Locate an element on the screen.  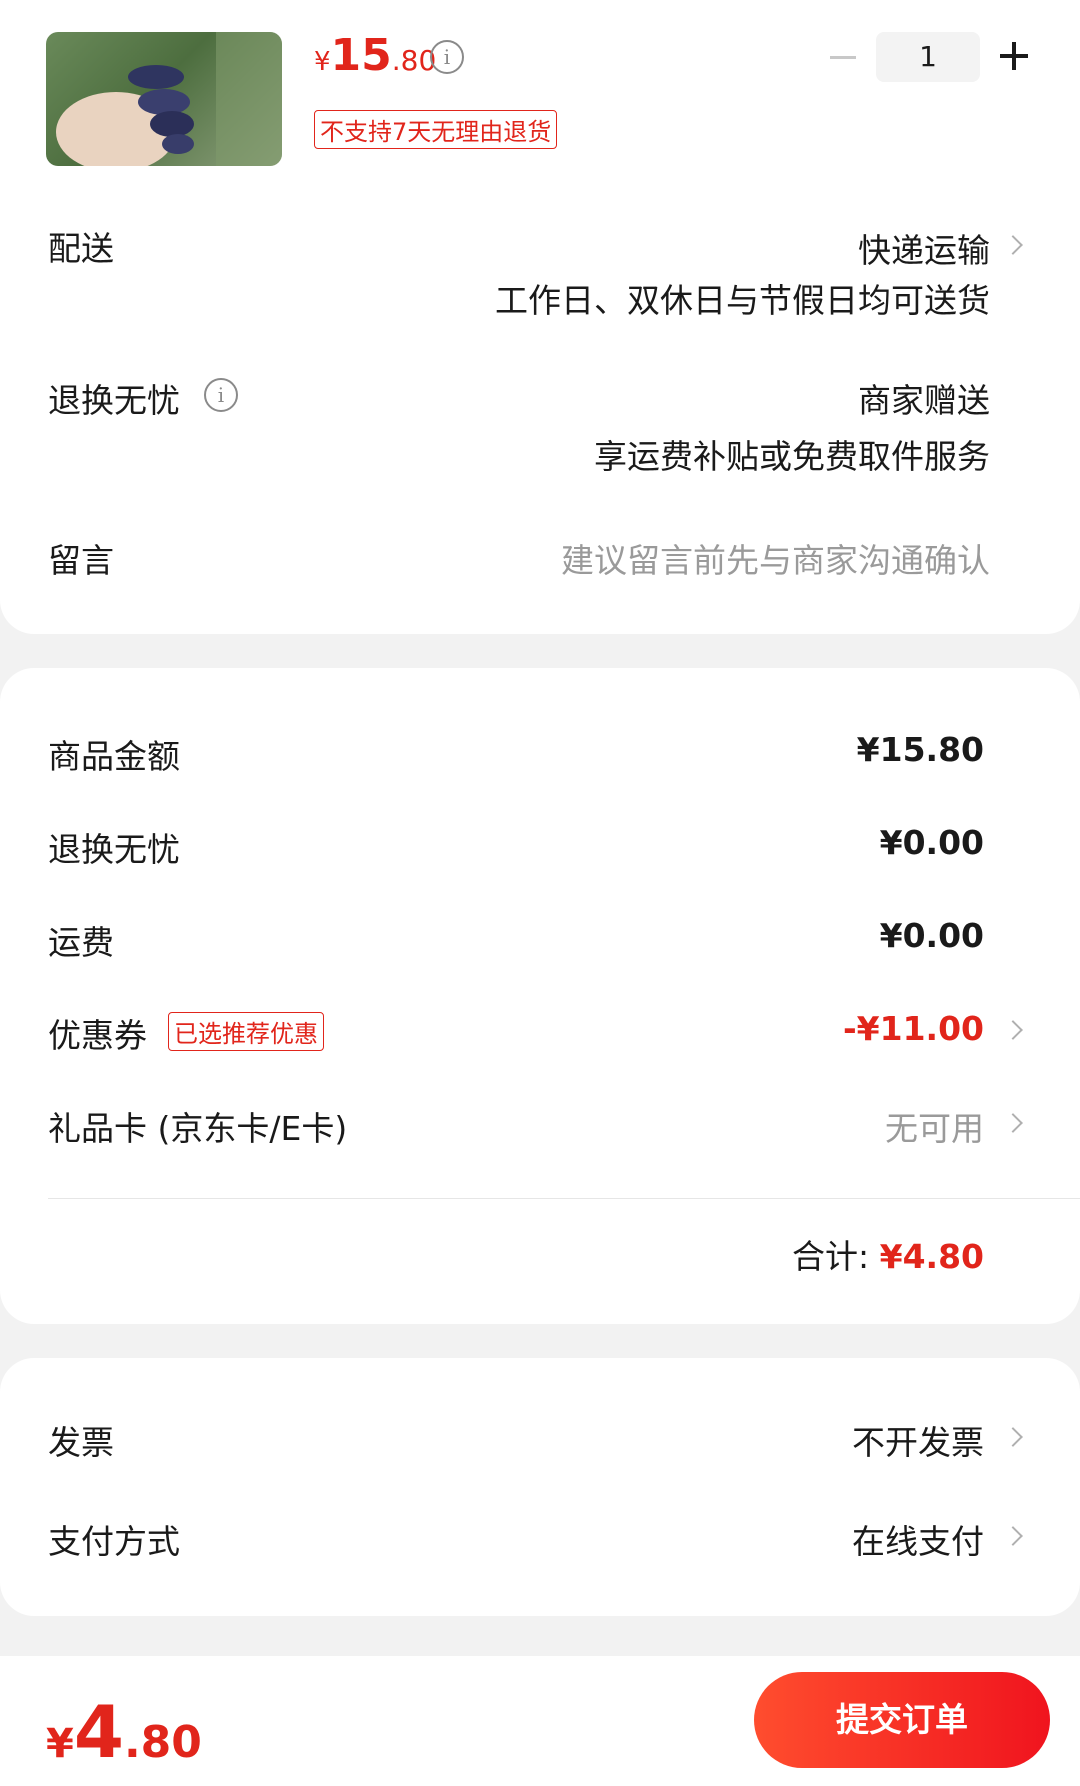
footer-total-price: ¥4.80 is located at coordinates (124, 1732).